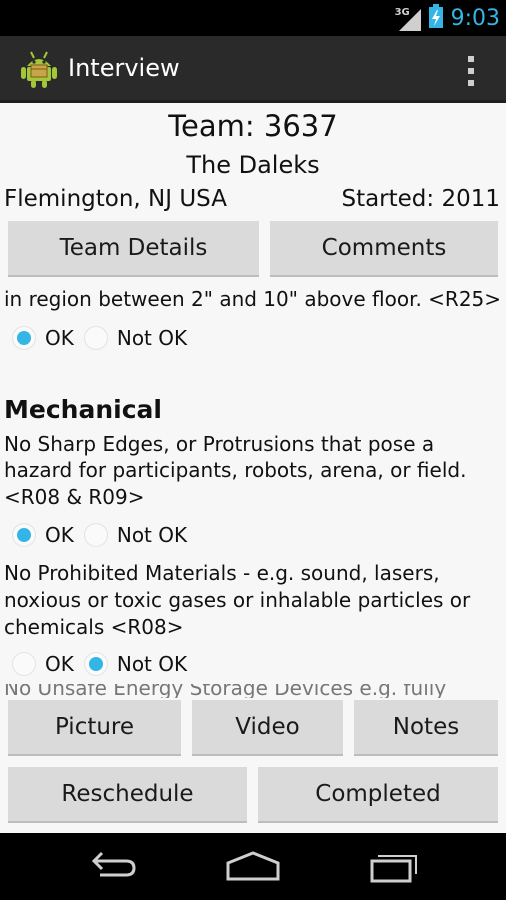  I want to click on reschedule-button: Reschedule, so click(127, 795).